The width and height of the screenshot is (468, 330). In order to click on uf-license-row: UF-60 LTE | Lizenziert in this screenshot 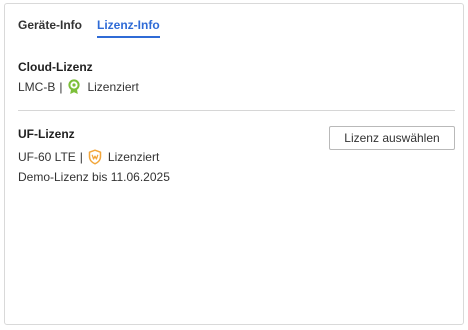, I will do `click(88, 157)`.